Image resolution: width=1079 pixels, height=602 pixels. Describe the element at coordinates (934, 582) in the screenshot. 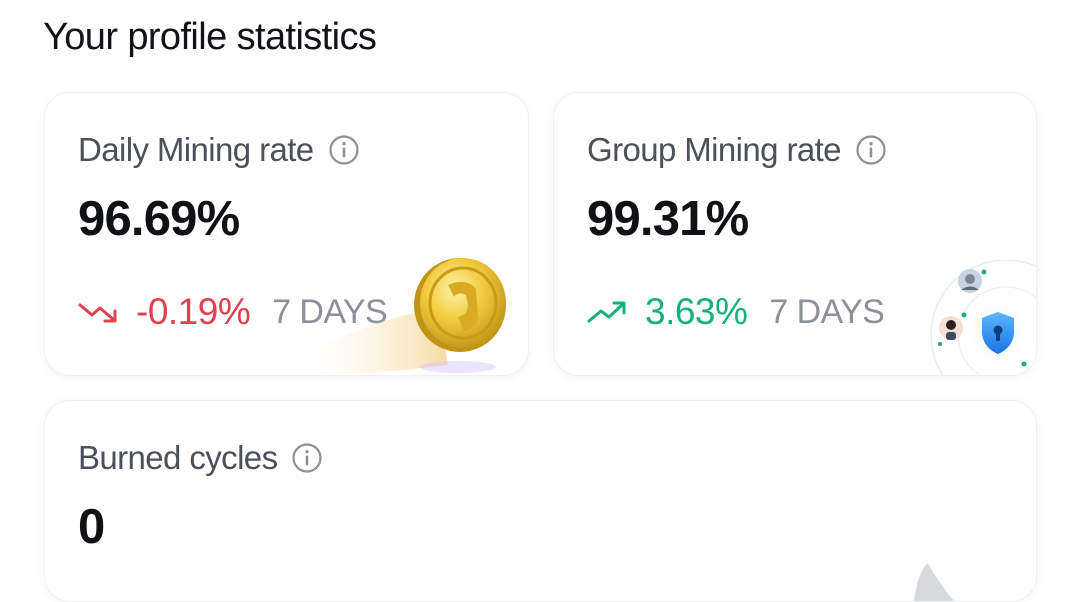

I see `shark-fin-illustration` at that location.